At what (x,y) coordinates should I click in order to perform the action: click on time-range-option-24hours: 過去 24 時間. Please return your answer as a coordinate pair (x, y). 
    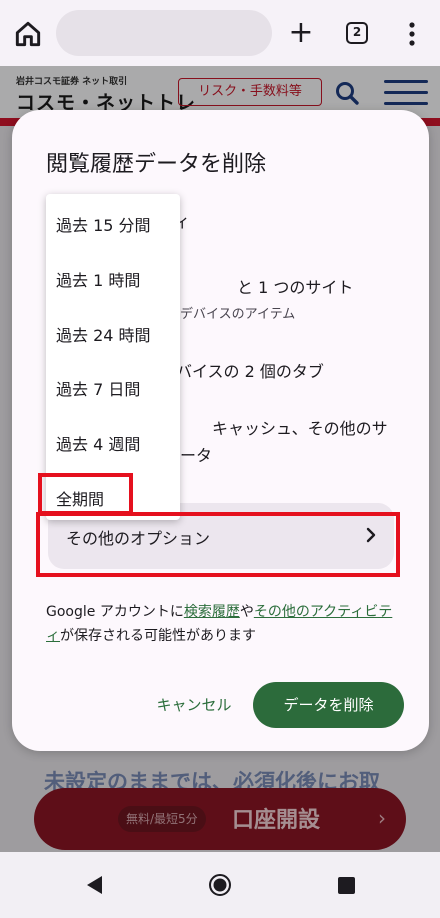
    Looking at the image, I should click on (103, 334).